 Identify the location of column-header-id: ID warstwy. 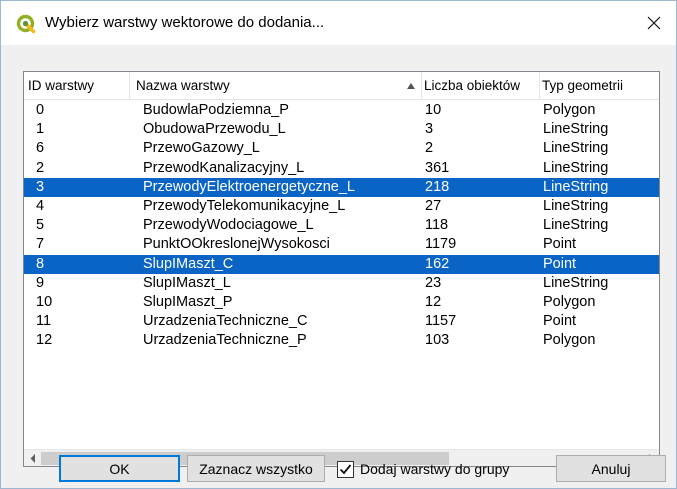
(77, 86).